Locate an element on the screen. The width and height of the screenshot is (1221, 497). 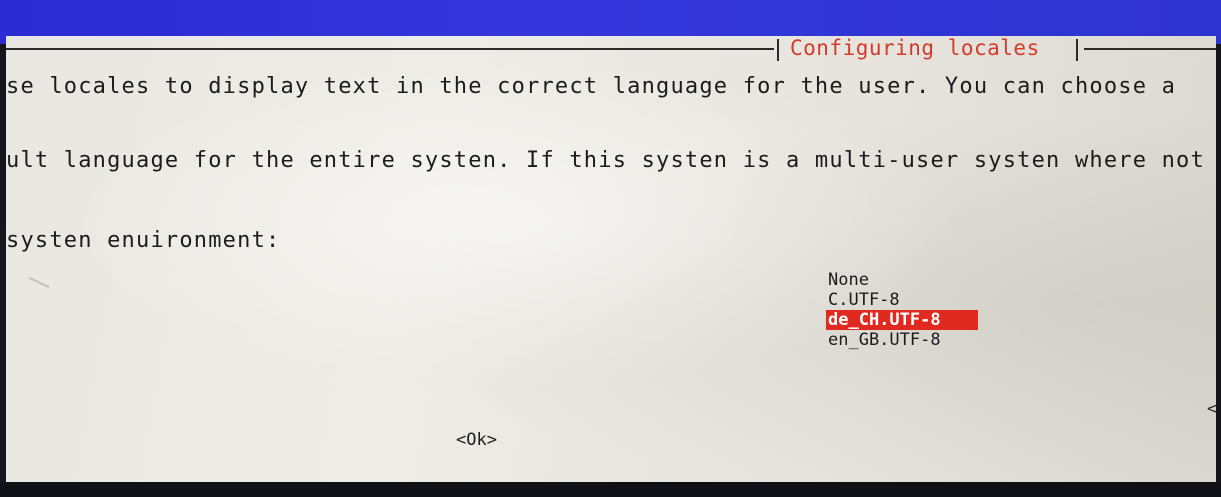
title-bracket-left is located at coordinates (778, 50).